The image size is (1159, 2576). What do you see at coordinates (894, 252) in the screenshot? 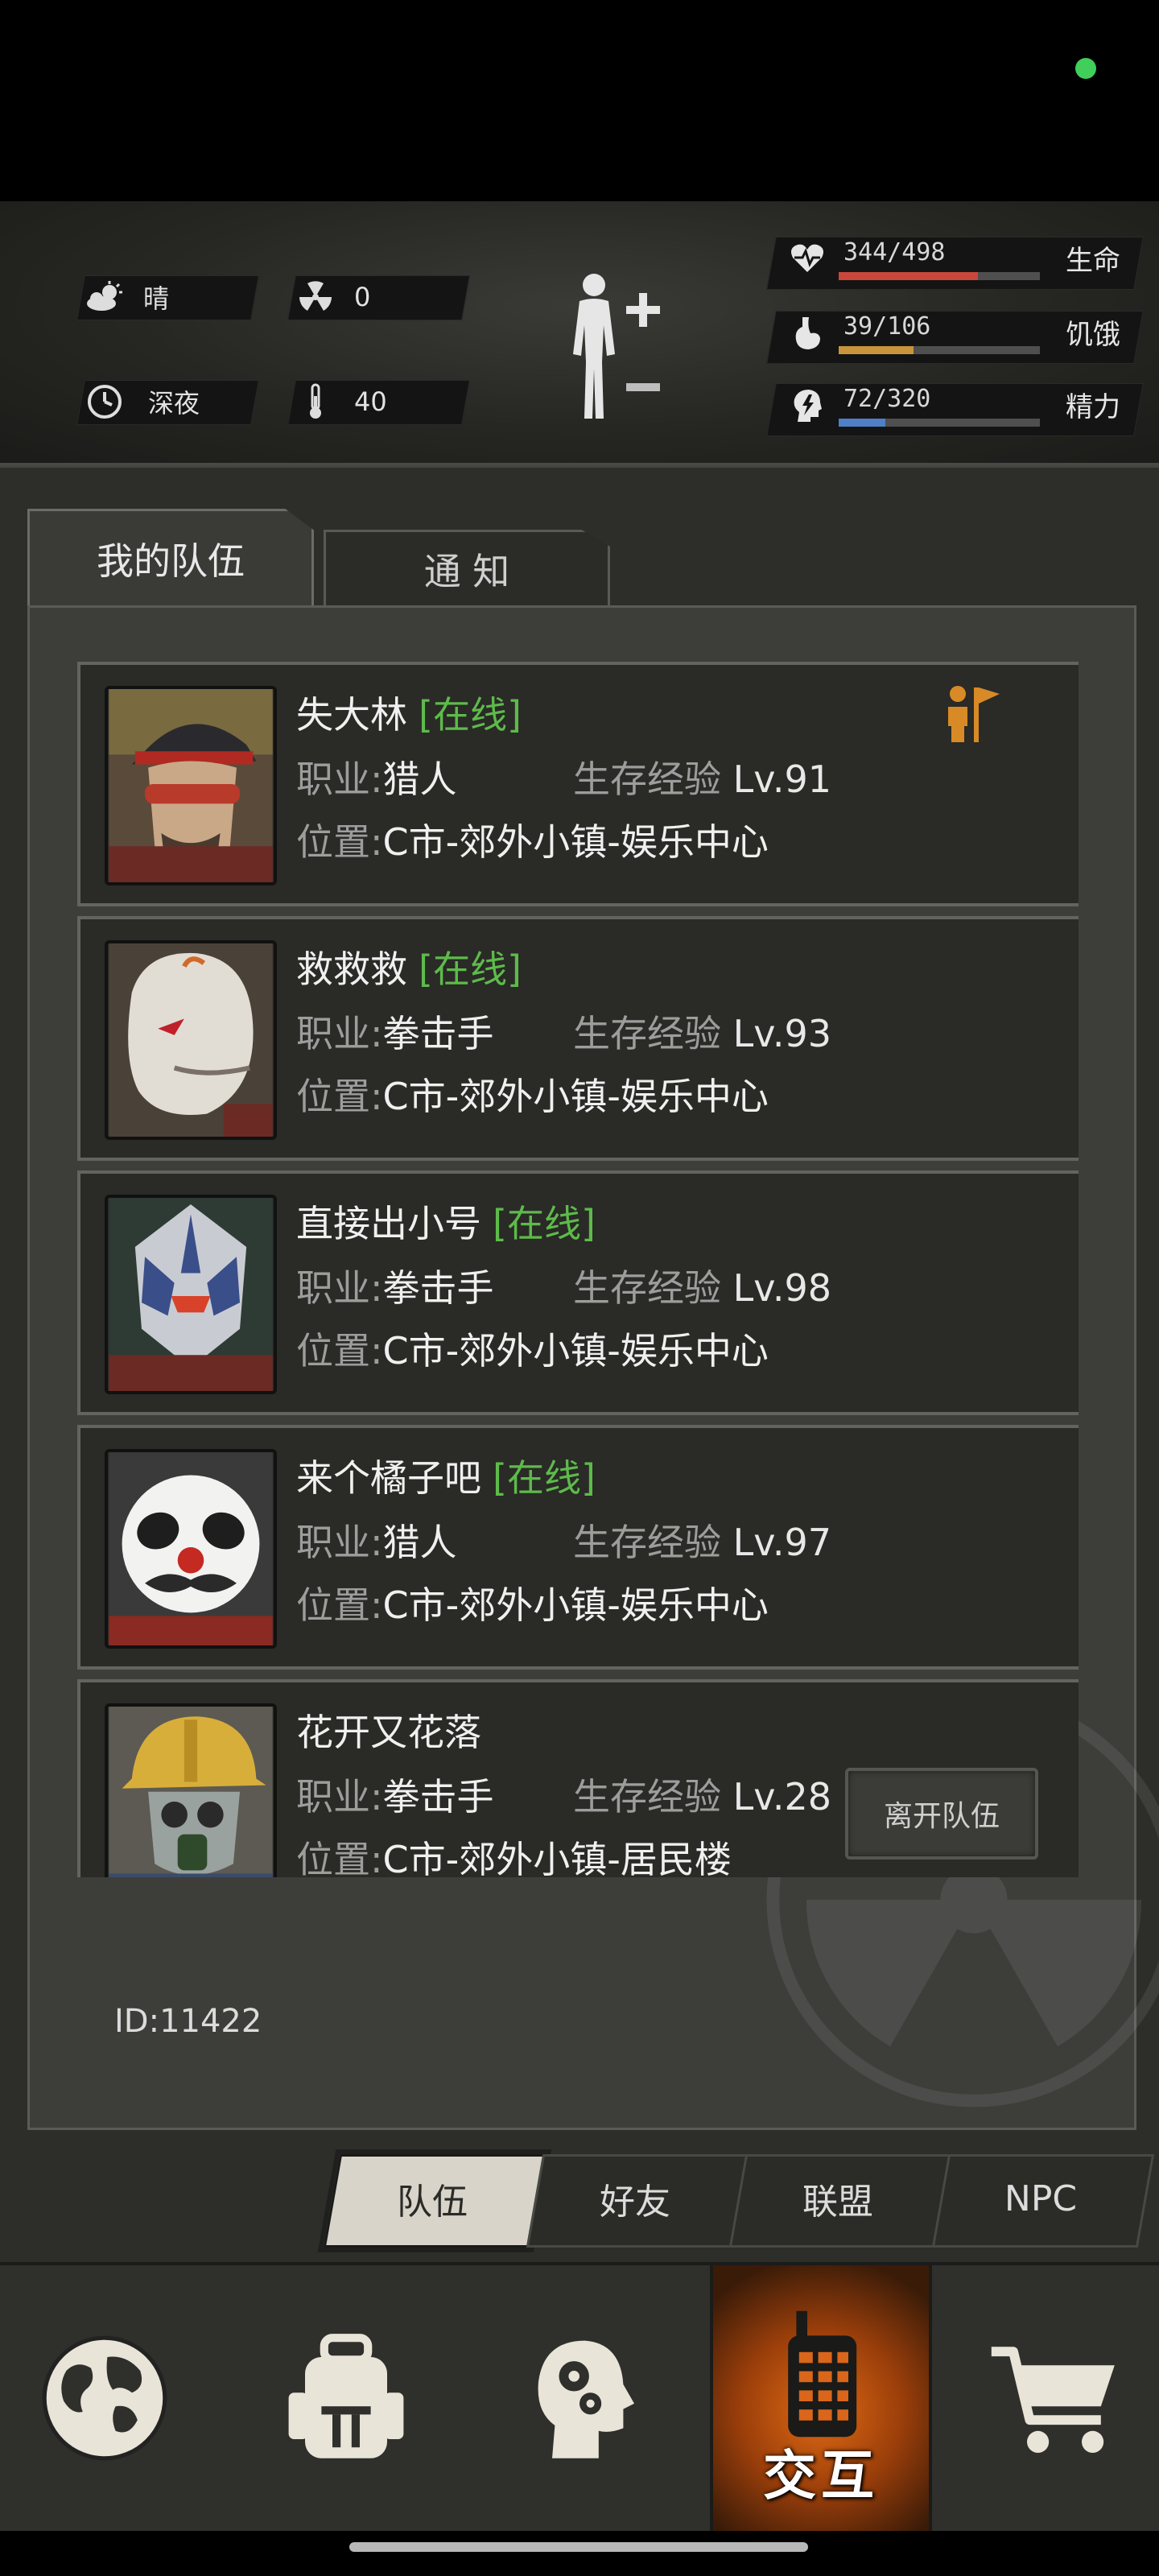
I see `stat-value: 344/498` at bounding box center [894, 252].